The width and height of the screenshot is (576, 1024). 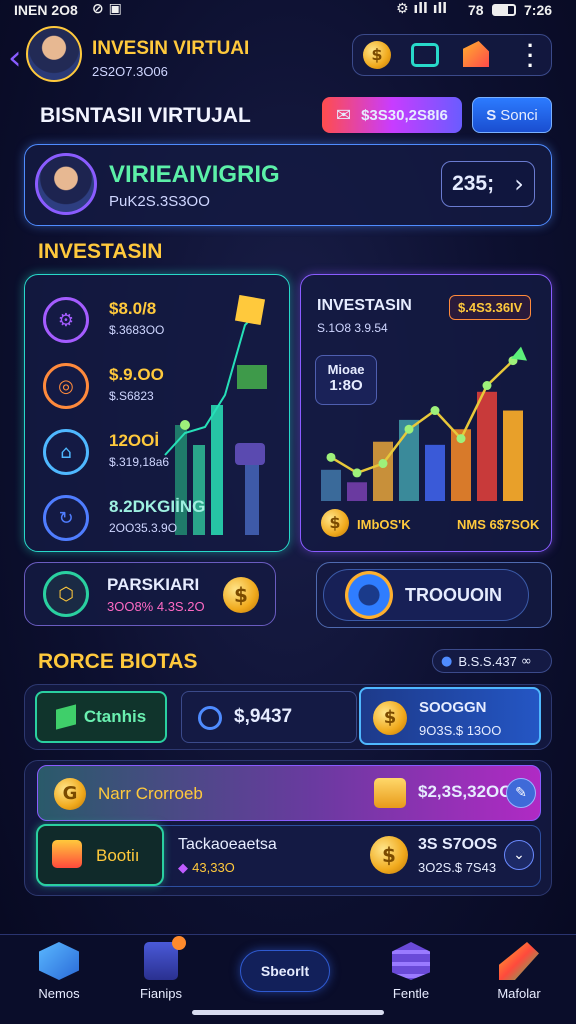 I want to click on calendar-icon, so click(x=165, y=958).